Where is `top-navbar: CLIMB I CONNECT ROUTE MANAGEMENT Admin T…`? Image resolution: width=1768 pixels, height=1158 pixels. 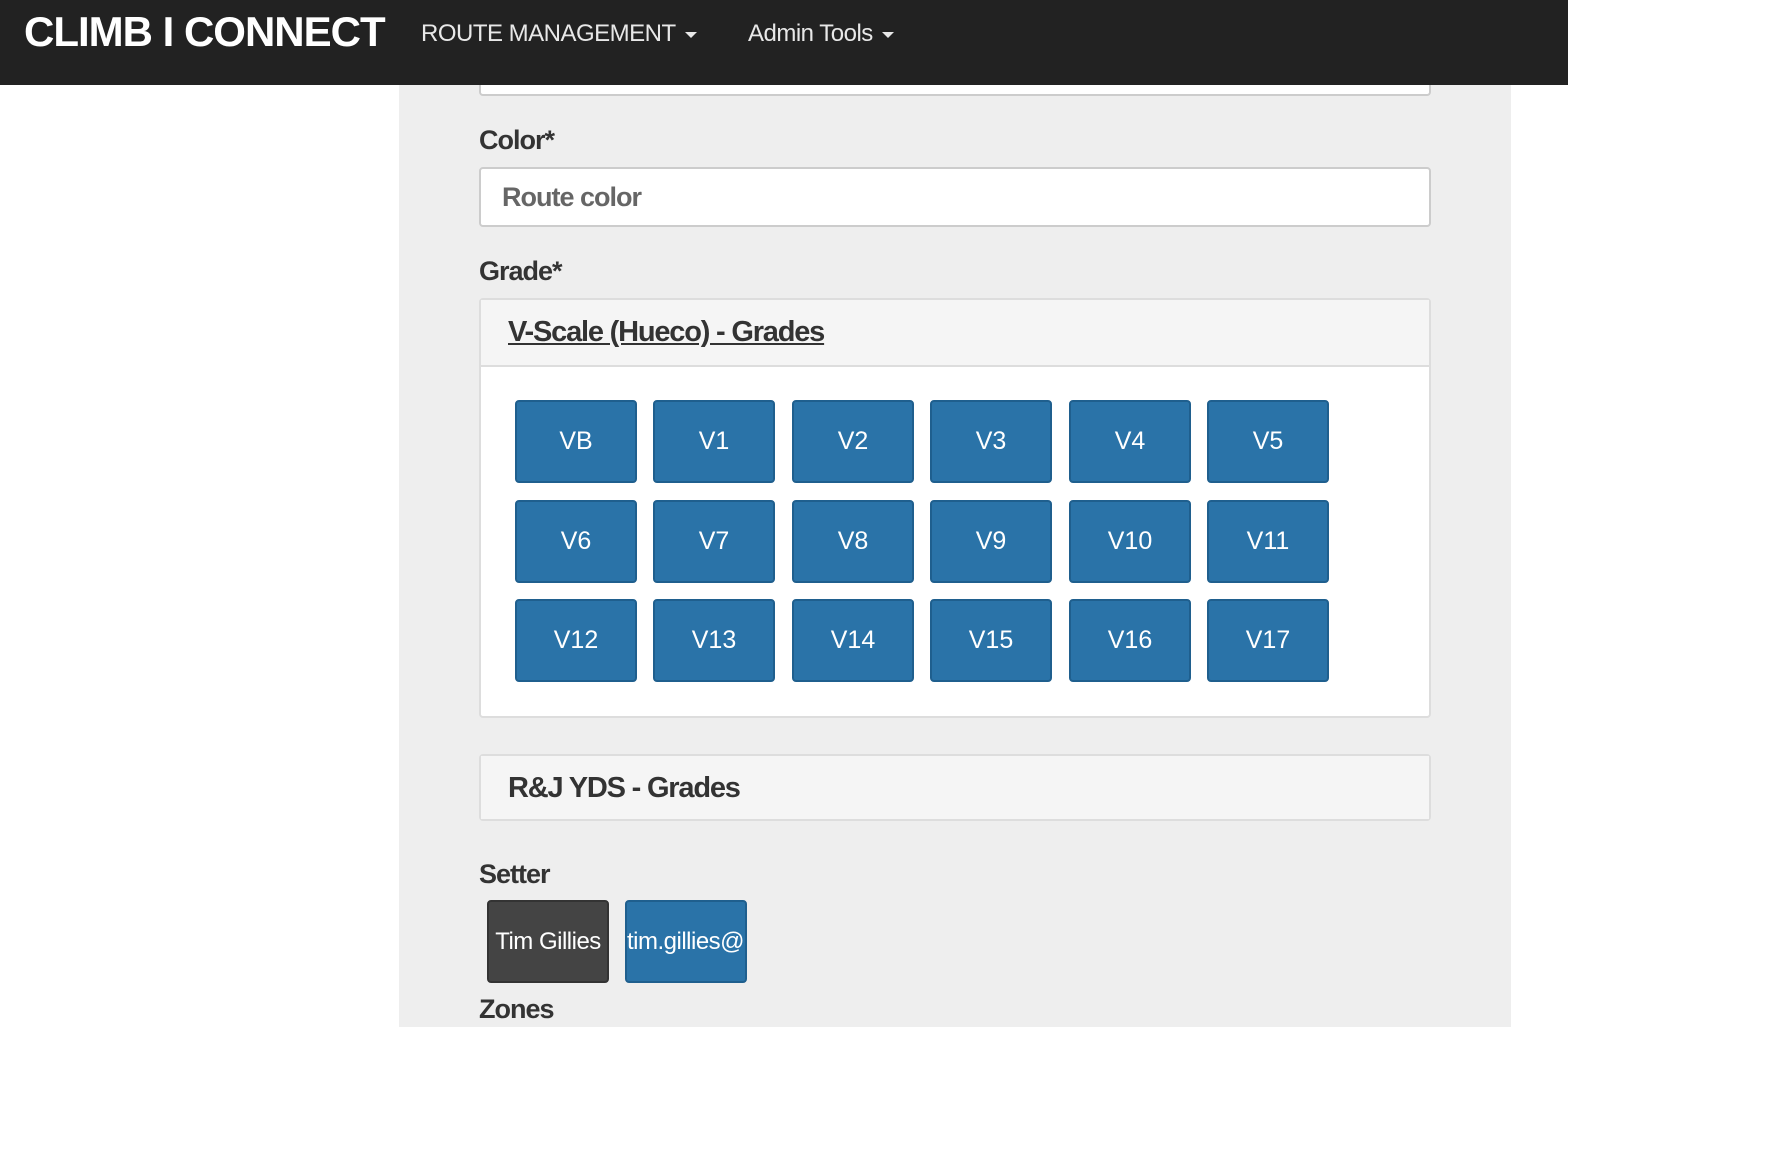 top-navbar: CLIMB I CONNECT ROUTE MANAGEMENT Admin T… is located at coordinates (784, 42).